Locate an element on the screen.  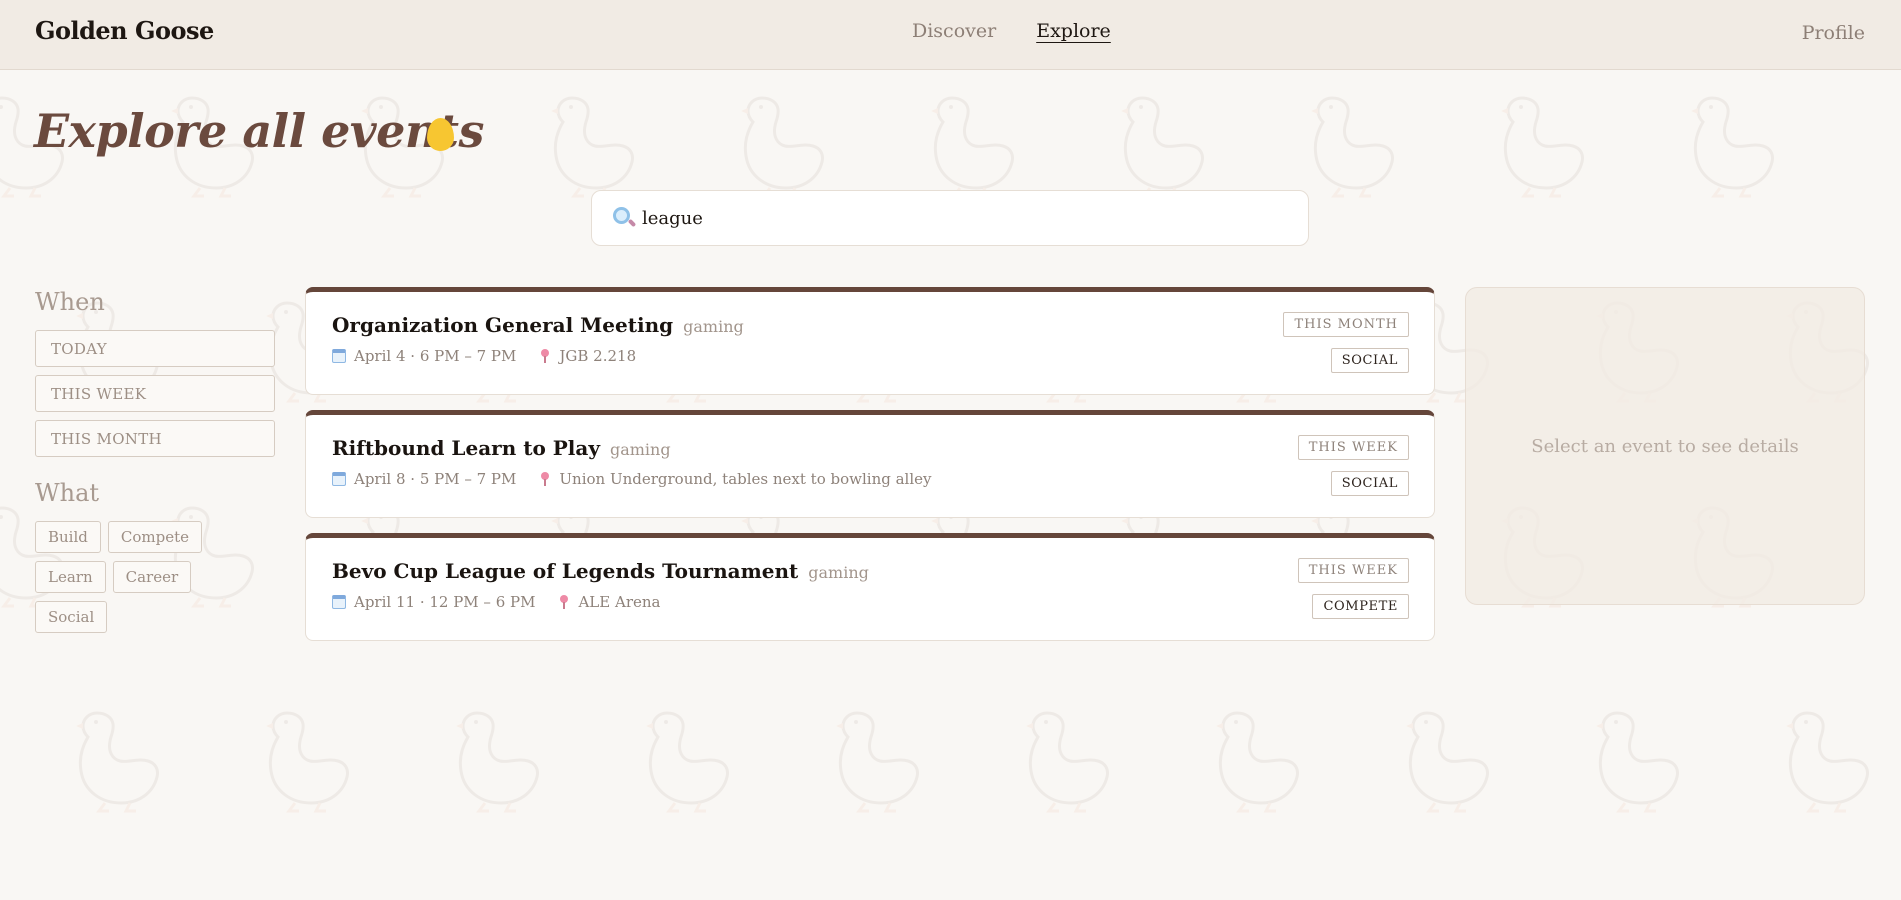
details-placeholder: Select an event to see details is located at coordinates (1665, 446).